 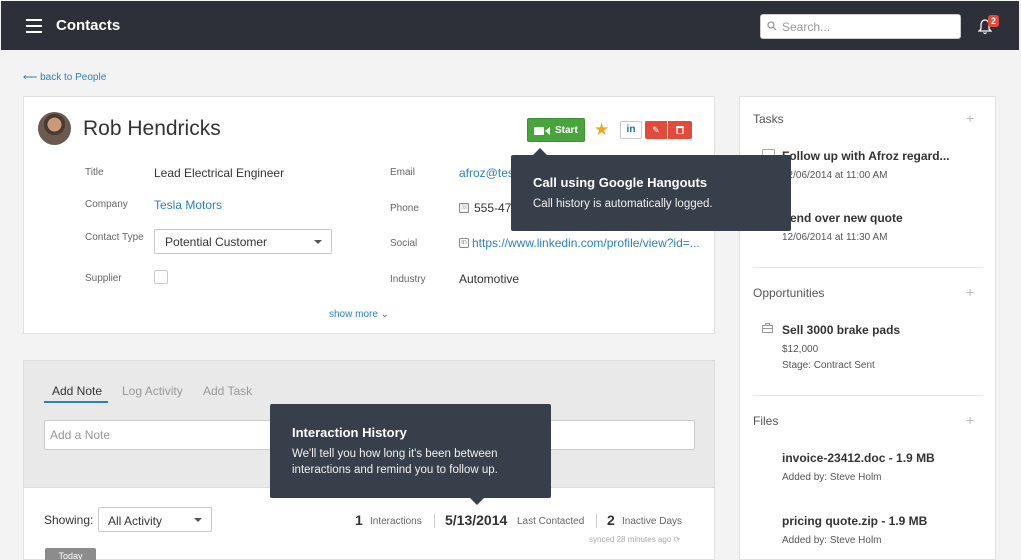 I want to click on contact-name: Rob Hendricks, so click(x=152, y=128).